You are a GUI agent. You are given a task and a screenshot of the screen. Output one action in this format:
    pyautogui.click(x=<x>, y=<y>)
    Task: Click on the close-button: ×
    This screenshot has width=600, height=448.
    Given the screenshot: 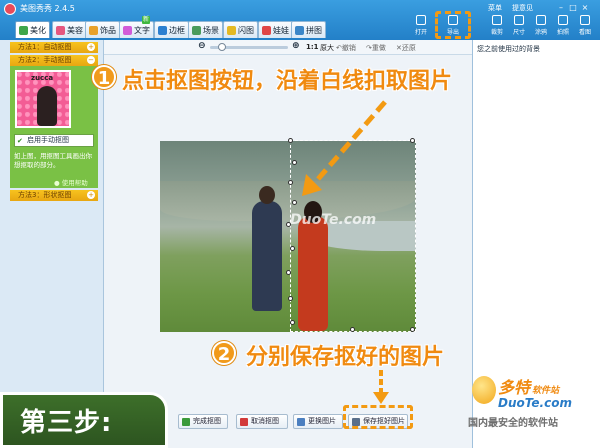 What is the action you would take?
    pyautogui.click(x=585, y=8)
    